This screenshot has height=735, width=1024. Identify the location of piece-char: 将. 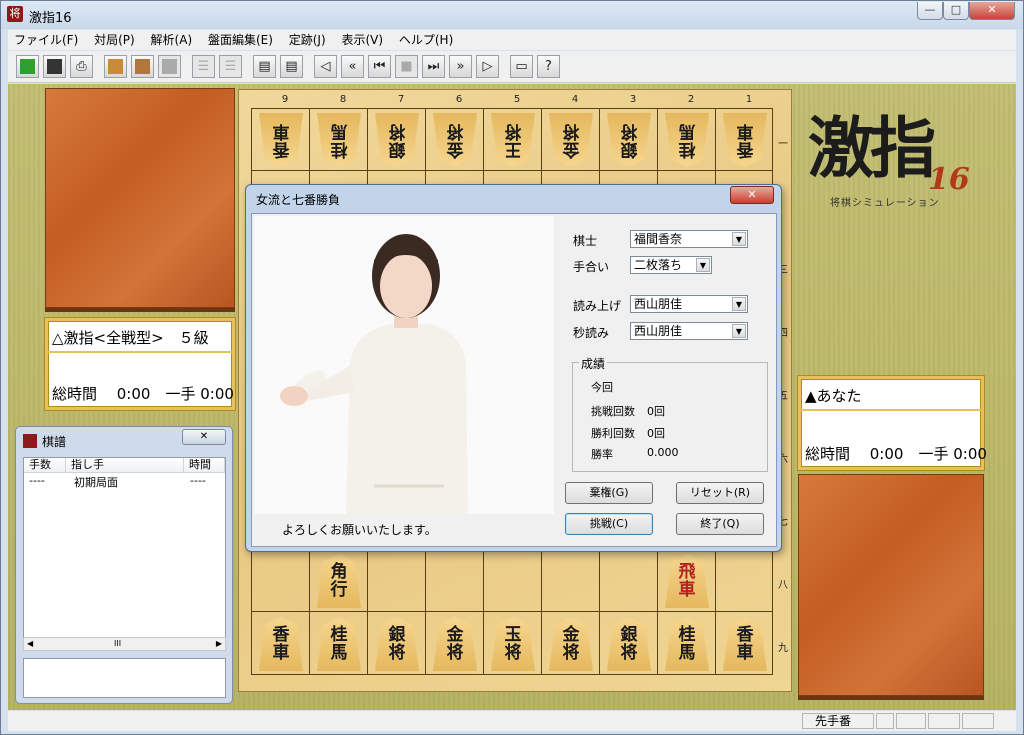
(629, 653).